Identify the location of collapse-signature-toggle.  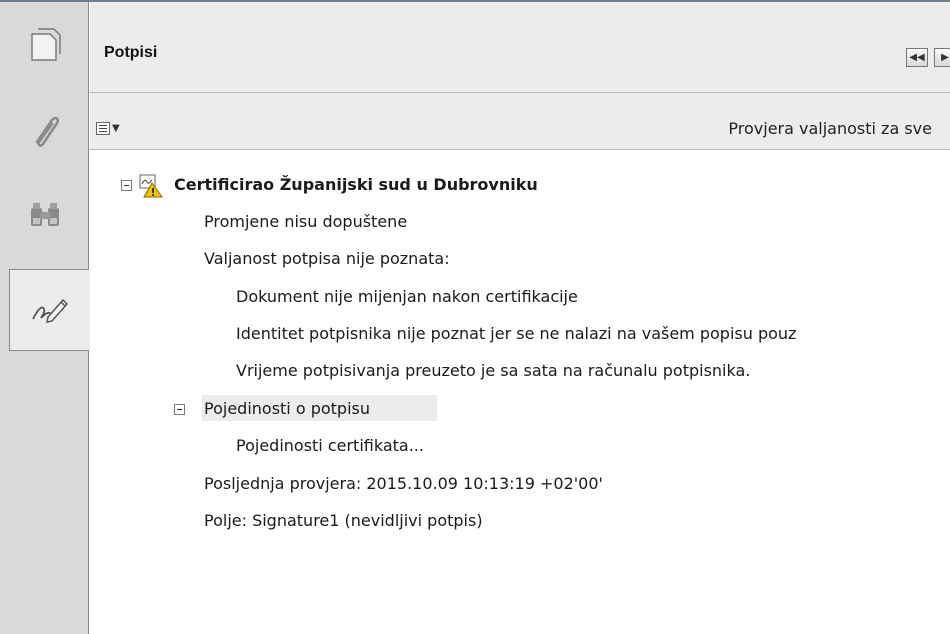
(126, 185).